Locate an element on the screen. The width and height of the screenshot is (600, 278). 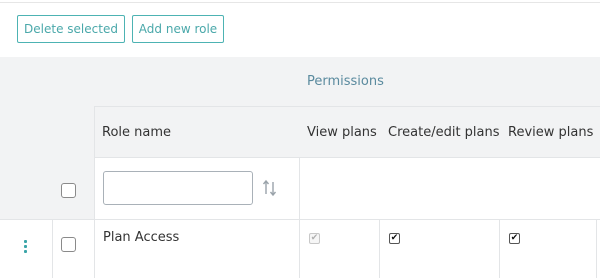
create-edit-plans-column-header: Create/edit plans is located at coordinates (444, 132).